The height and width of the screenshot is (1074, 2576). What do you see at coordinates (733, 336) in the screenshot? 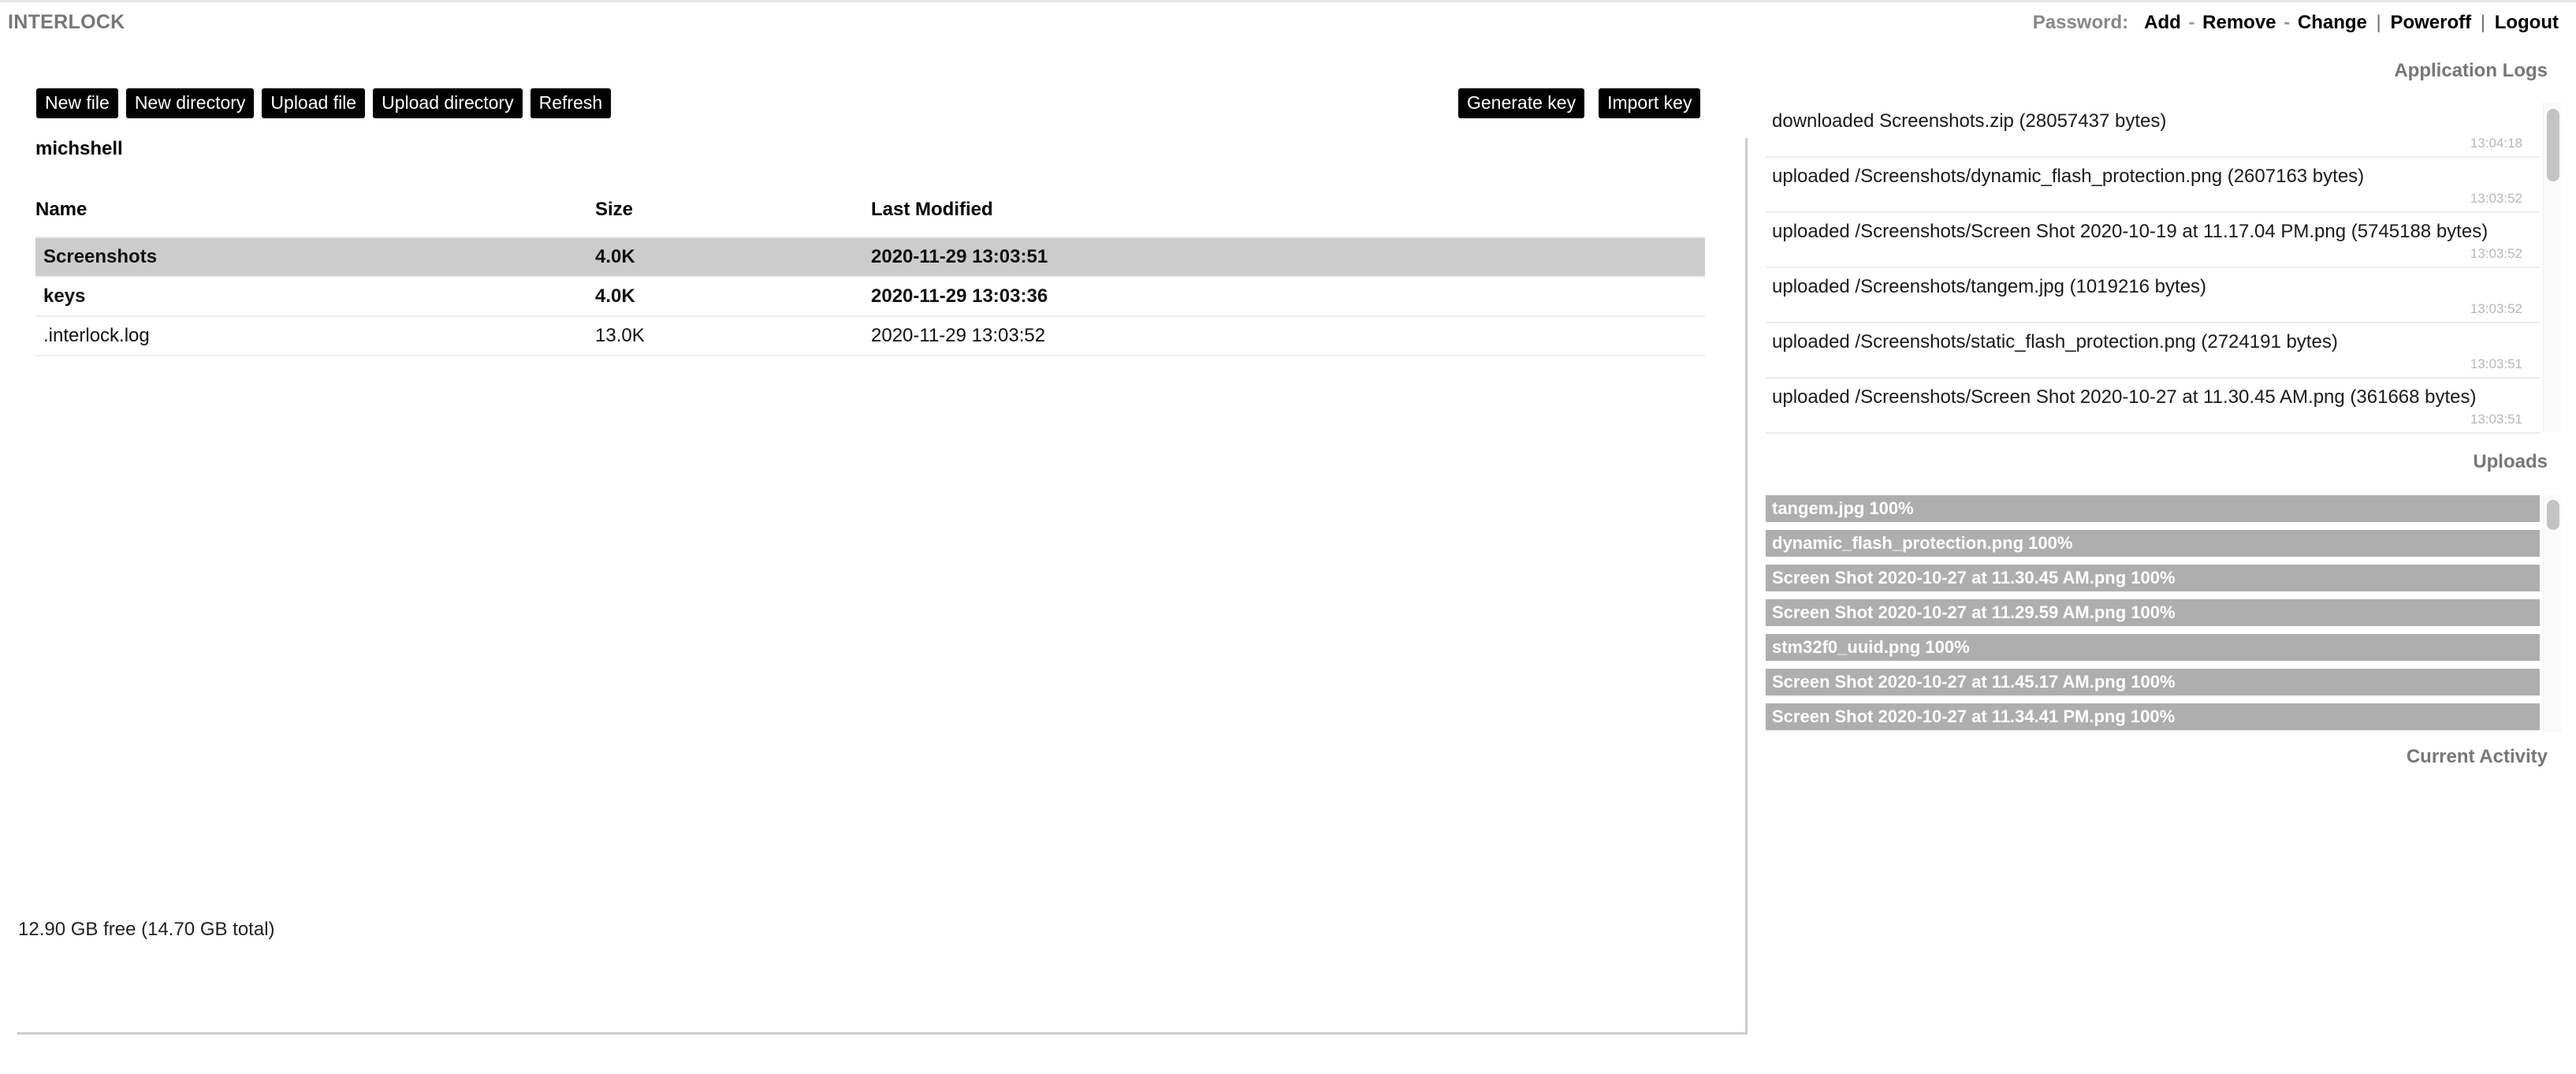
I see `file-size-cell: 13.0K` at bounding box center [733, 336].